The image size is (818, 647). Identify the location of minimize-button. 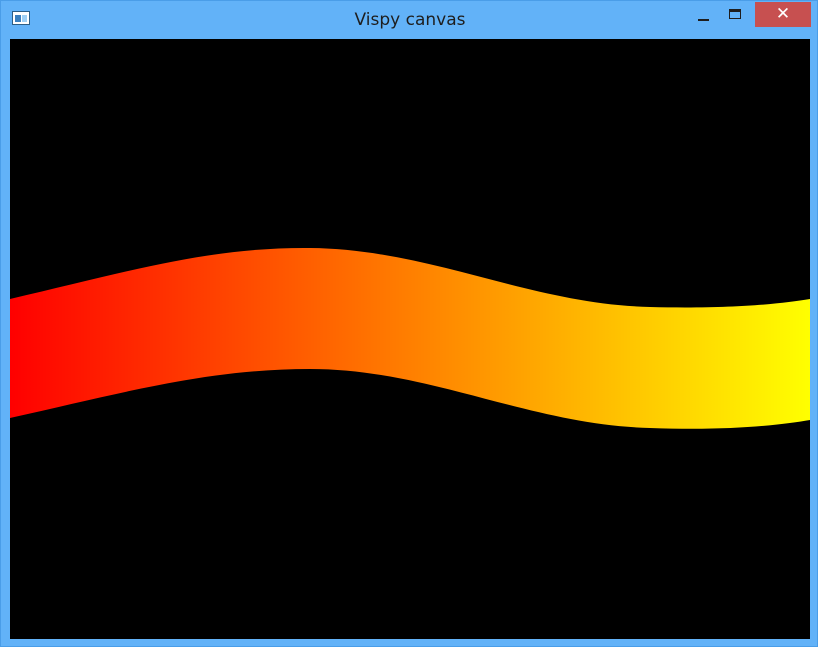
(703, 15).